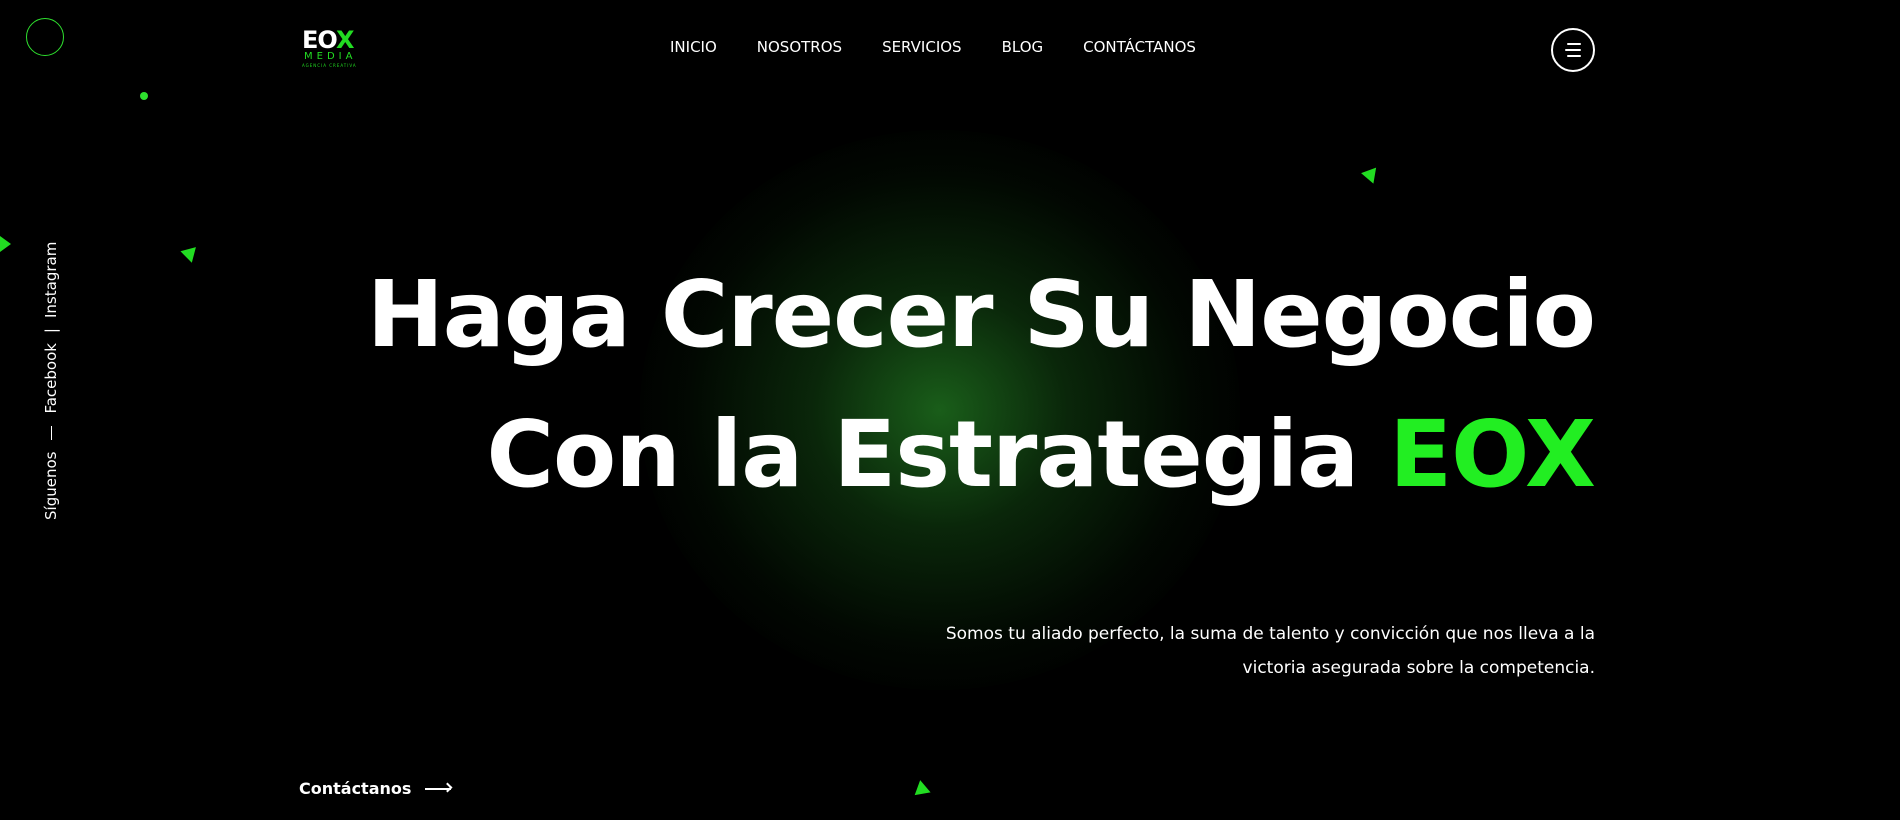 The width and height of the screenshot is (1900, 820). I want to click on nav-item-contactanos: CONTÁCTANOS, so click(1139, 47).